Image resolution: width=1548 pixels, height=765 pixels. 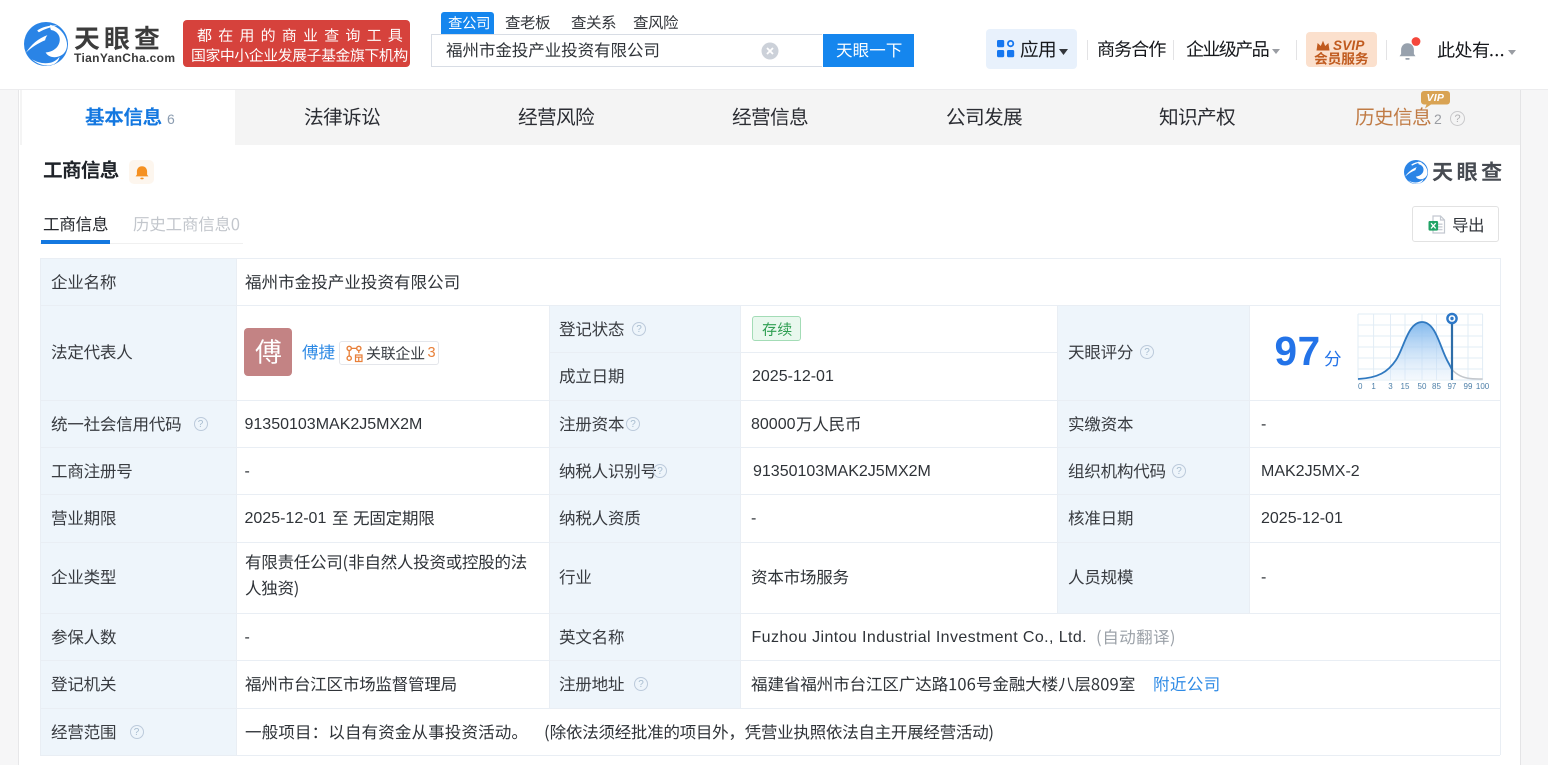 What do you see at coordinates (1451, 386) in the screenshot?
I see `svg-text: 97` at bounding box center [1451, 386].